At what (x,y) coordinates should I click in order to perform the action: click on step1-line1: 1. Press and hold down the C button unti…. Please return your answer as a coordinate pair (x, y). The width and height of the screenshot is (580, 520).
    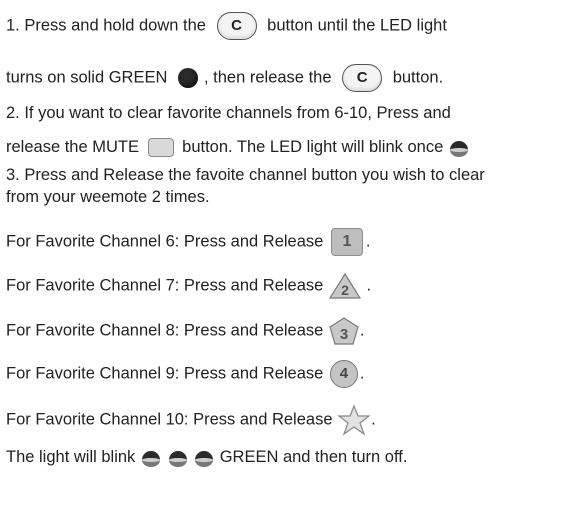
    Looking at the image, I should click on (226, 26).